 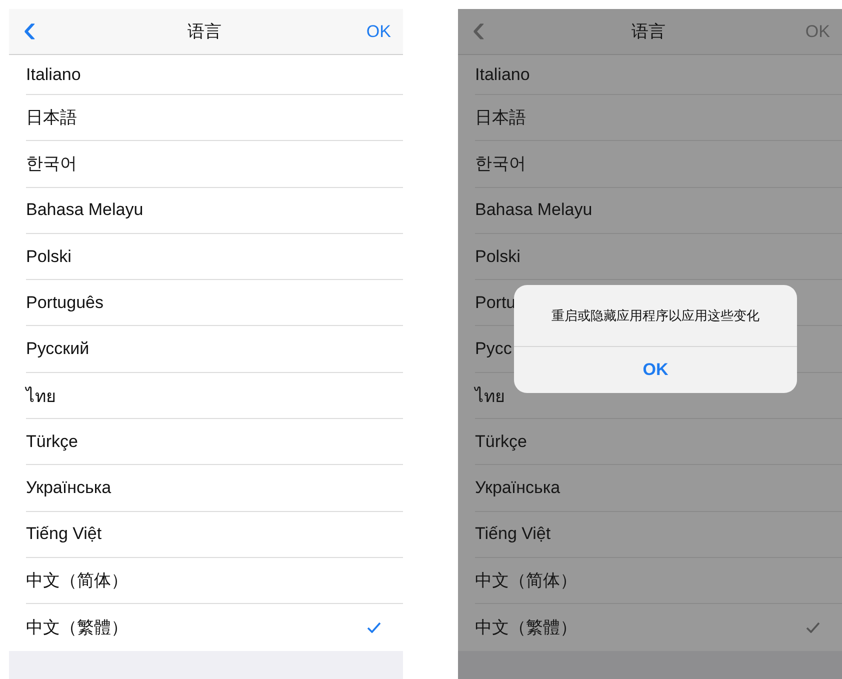 I want to click on language-row: ไทย, so click(x=214, y=396).